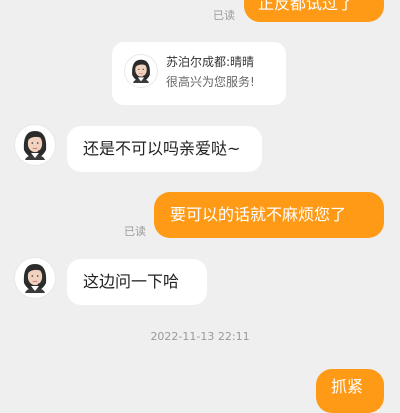 This screenshot has width=400, height=413. Describe the element at coordinates (306, 6) in the screenshot. I see `message-text: 正反都试过了` at that location.